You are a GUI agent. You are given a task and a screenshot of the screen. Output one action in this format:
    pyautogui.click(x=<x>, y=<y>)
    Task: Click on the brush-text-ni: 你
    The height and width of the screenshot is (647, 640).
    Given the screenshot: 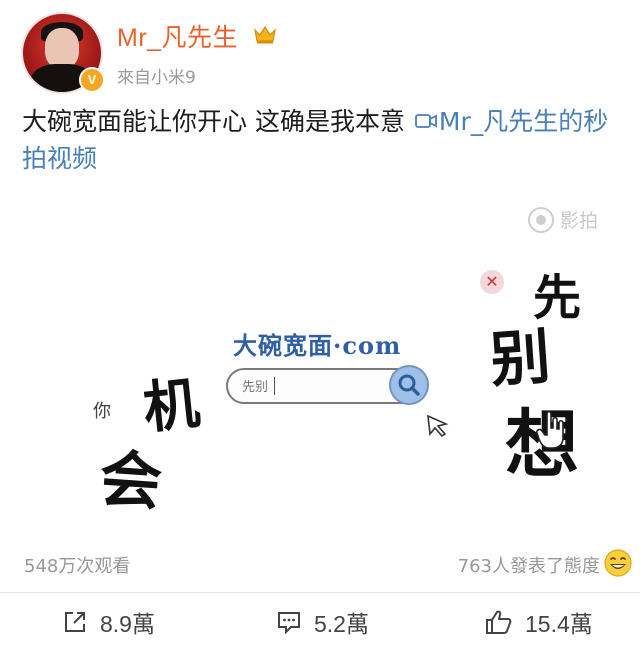 What is the action you would take?
    pyautogui.click(x=102, y=411)
    